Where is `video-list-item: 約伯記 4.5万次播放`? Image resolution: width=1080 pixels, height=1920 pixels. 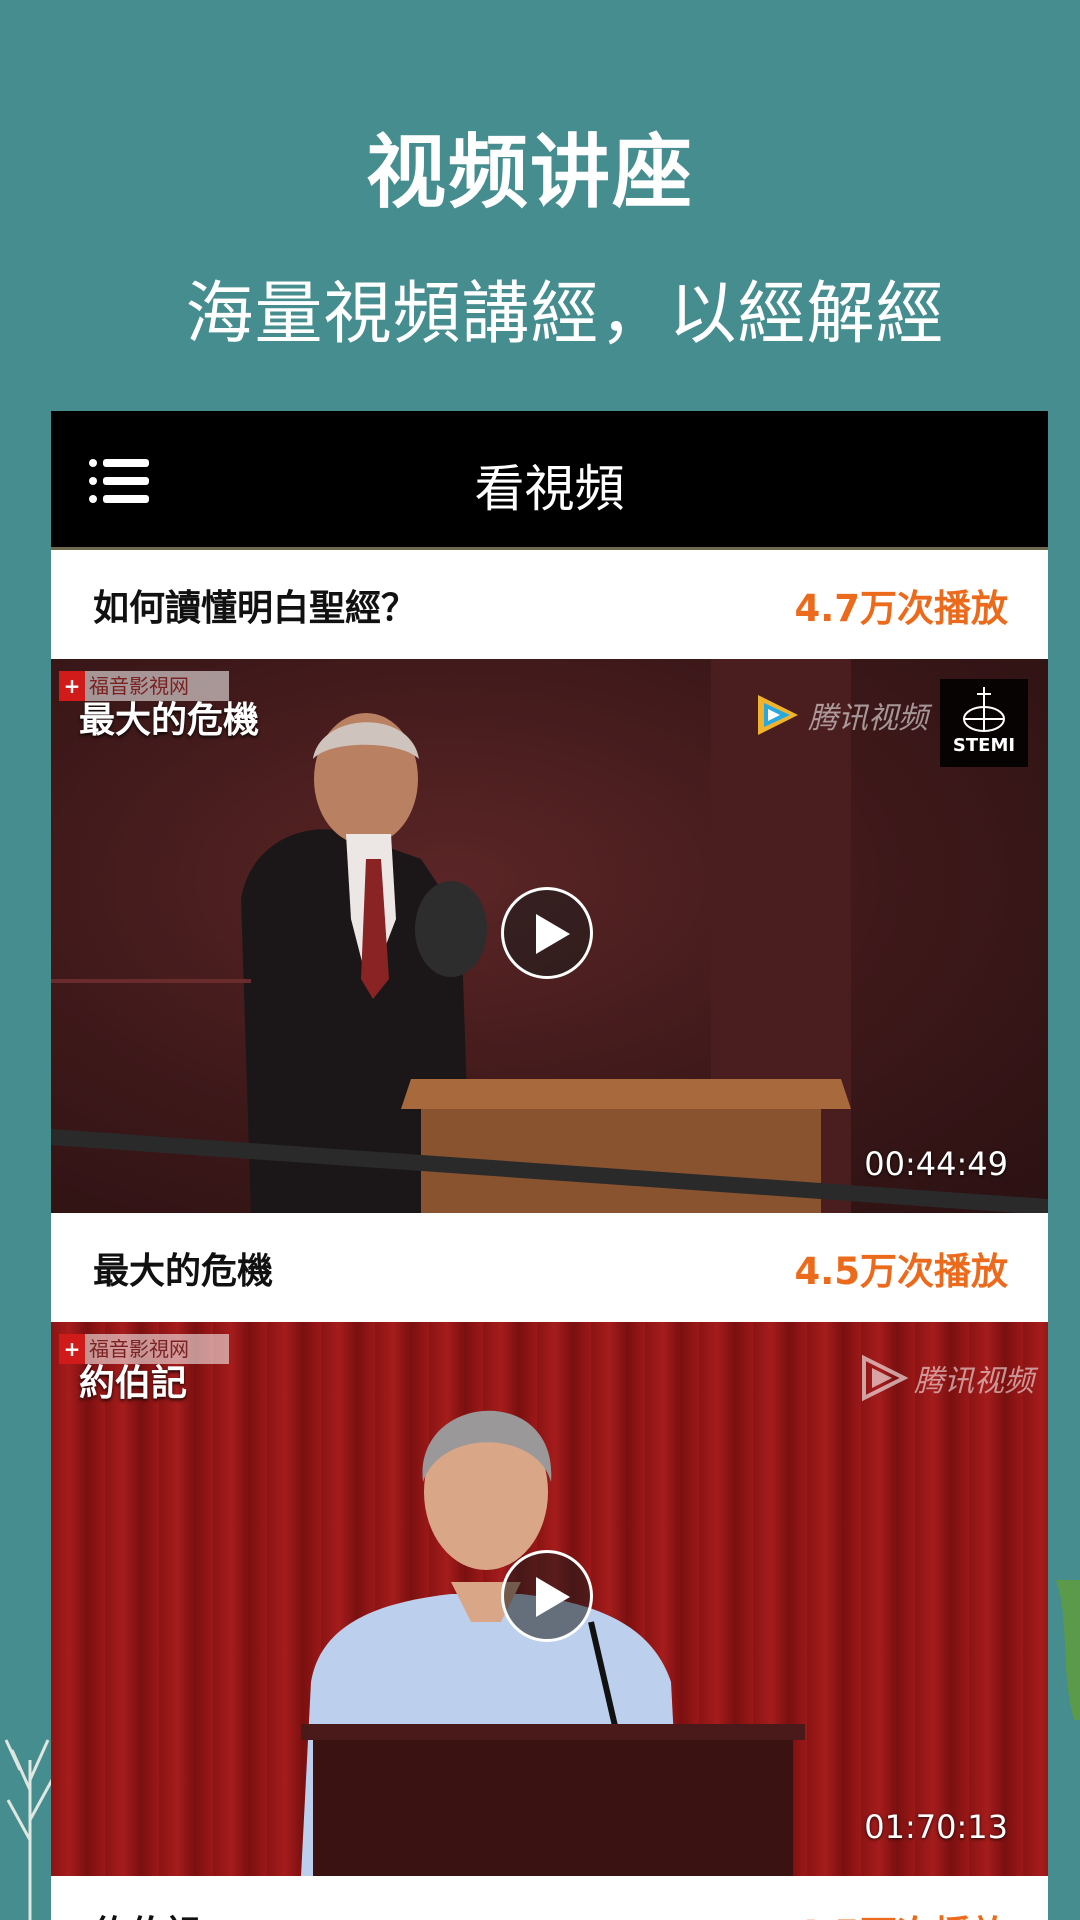
video-list-item: 約伯記 4.5万次播放 is located at coordinates (549, 1898).